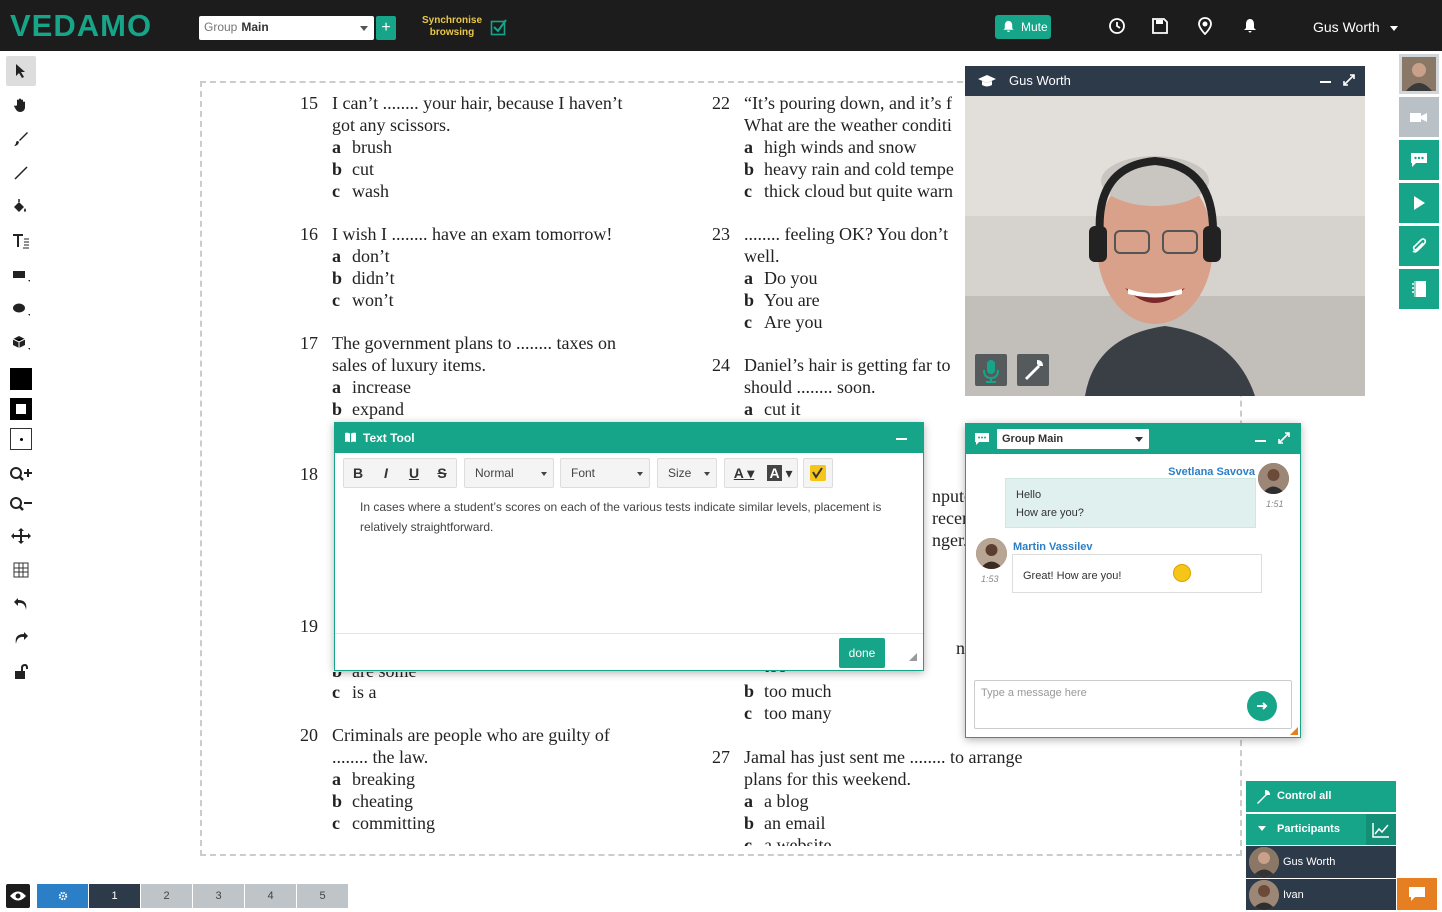 The width and height of the screenshot is (1442, 912). Describe the element at coordinates (358, 473) in the screenshot. I see `bold-button: B` at that location.